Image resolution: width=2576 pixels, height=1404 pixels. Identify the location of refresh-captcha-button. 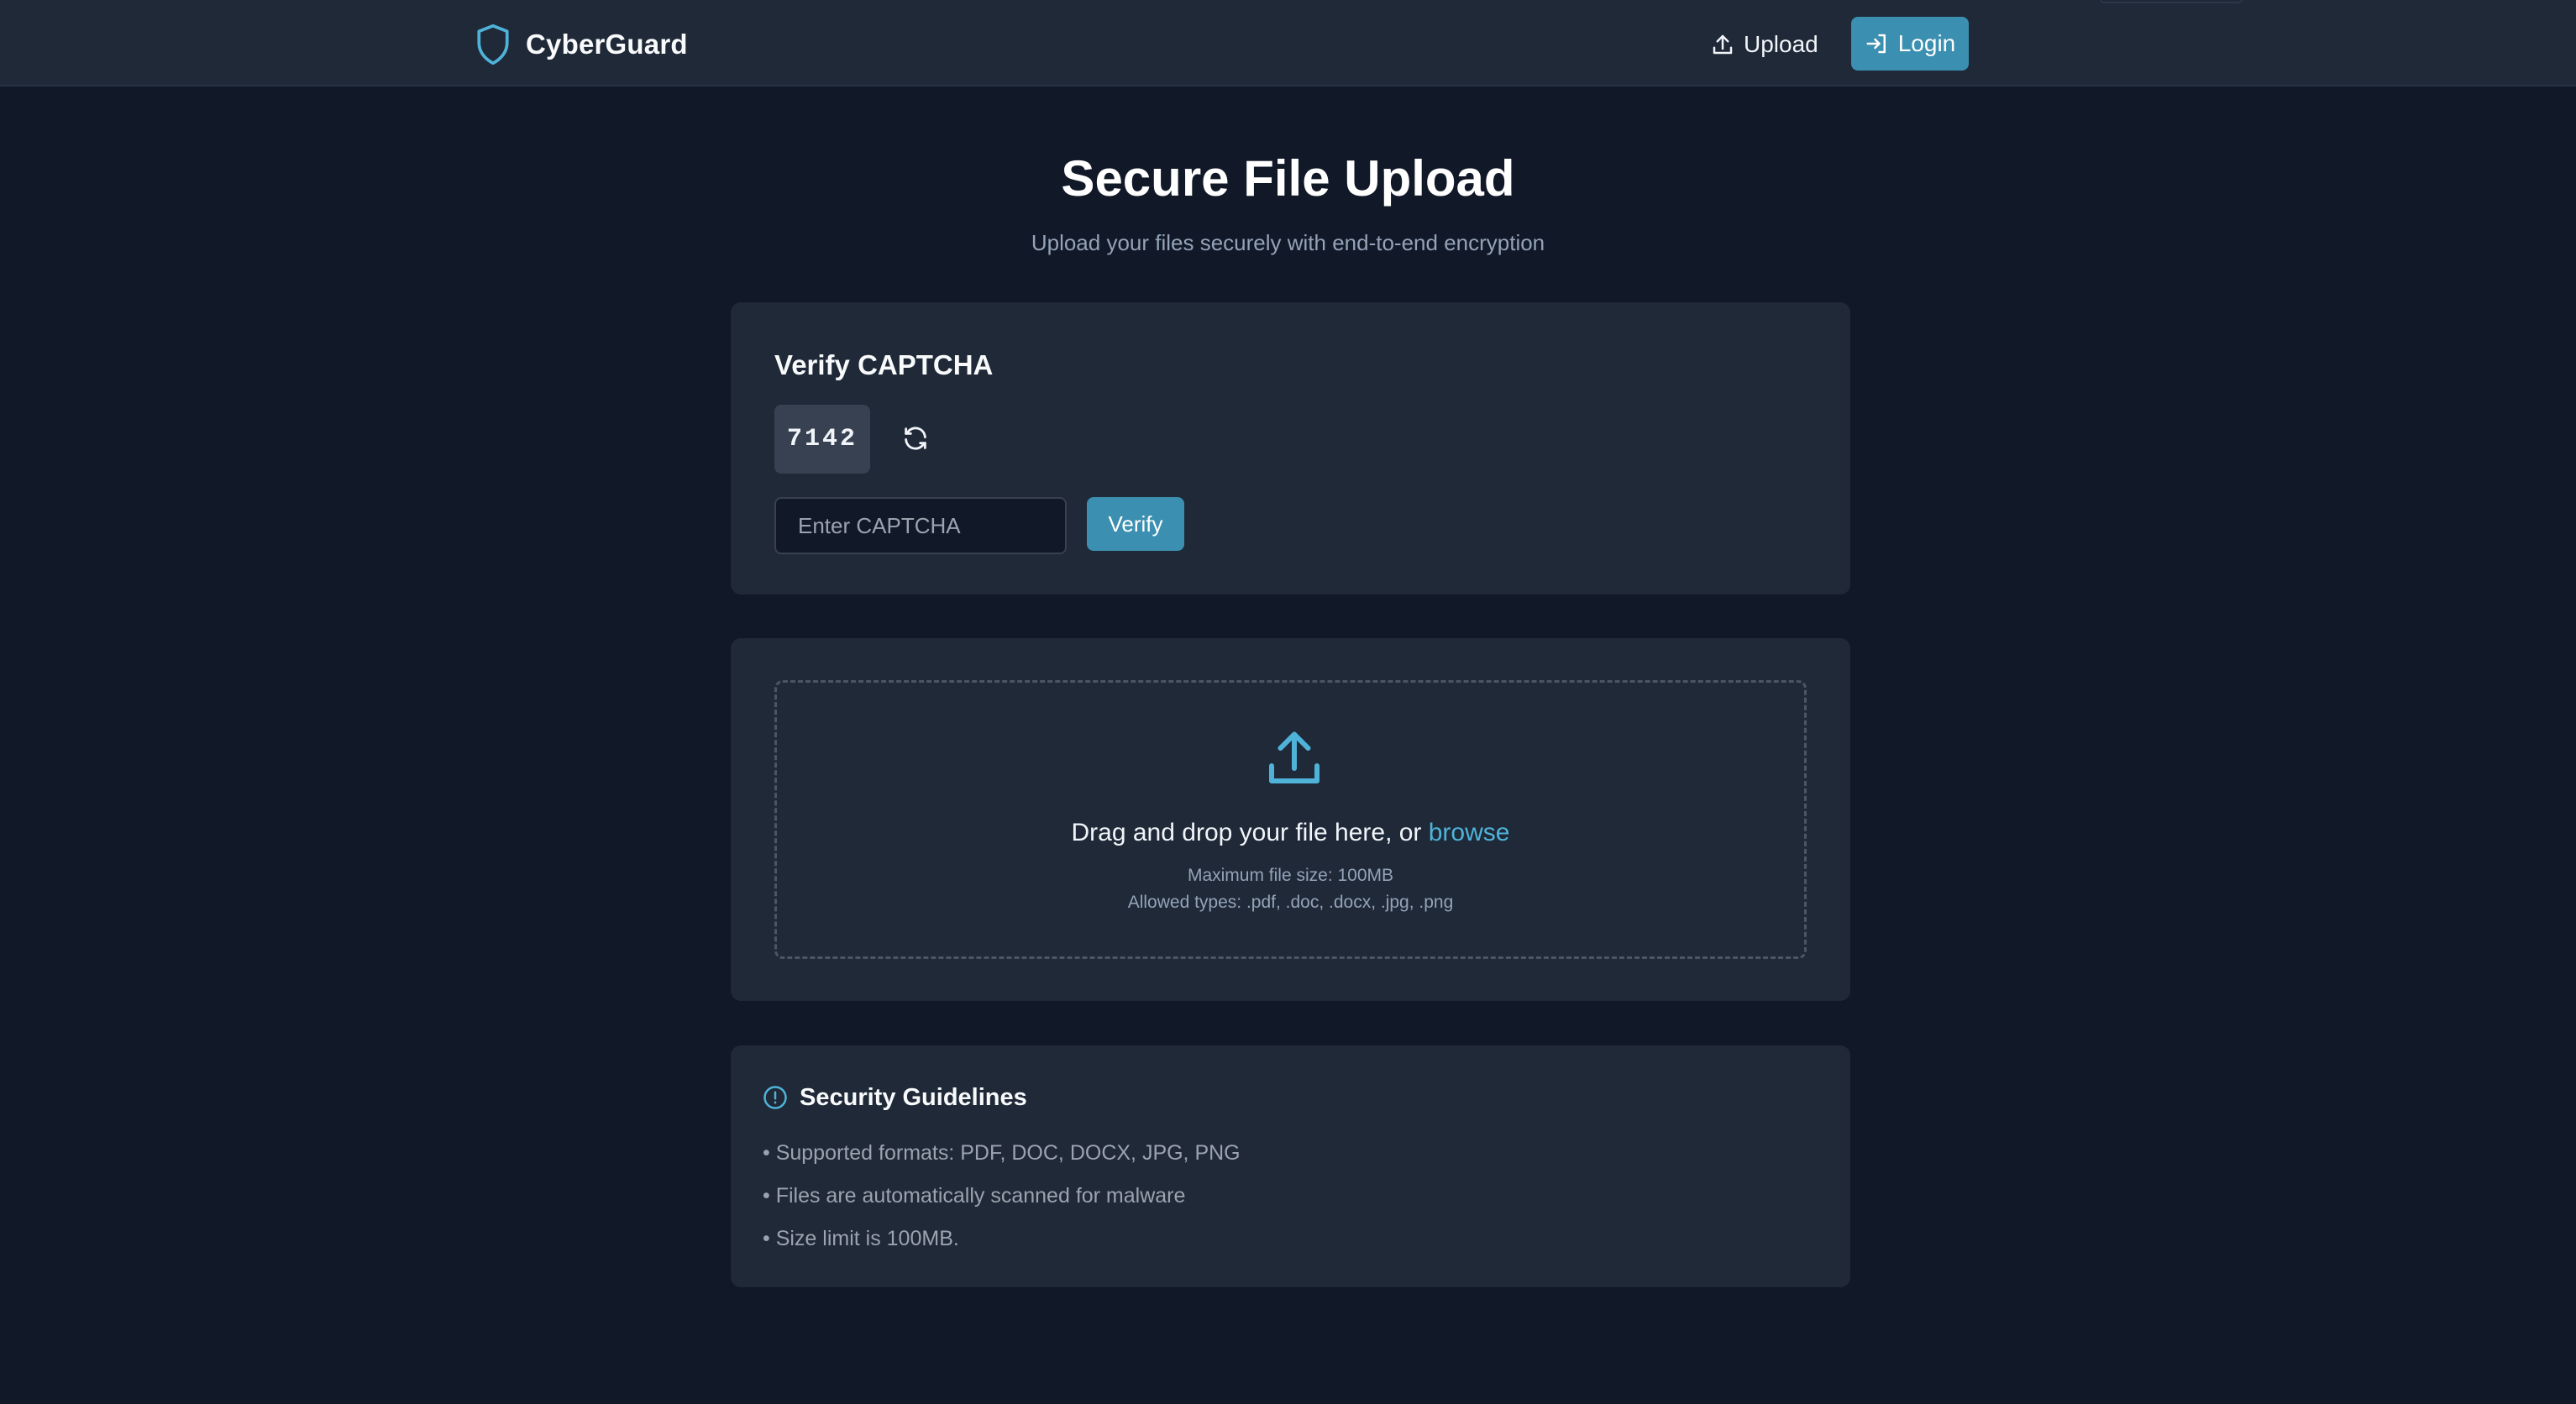
(915, 438).